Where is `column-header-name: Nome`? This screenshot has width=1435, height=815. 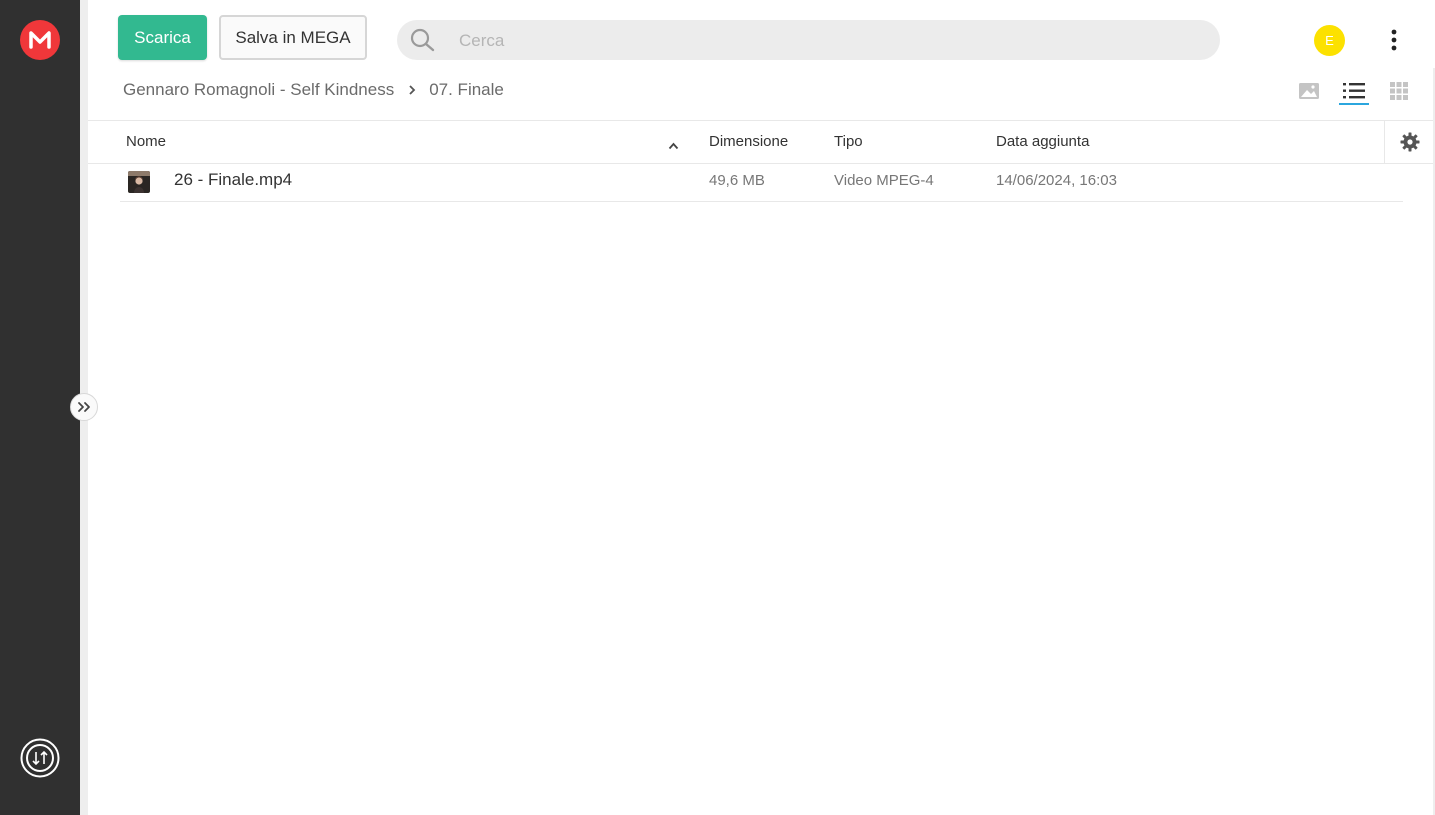 column-header-name: Nome is located at coordinates (146, 141).